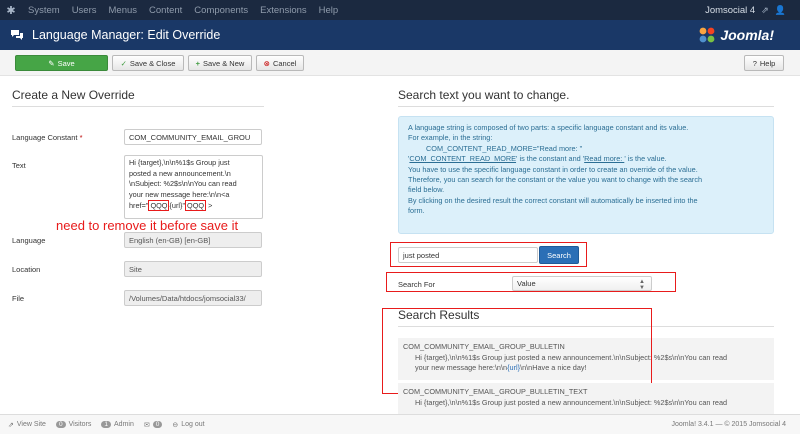 Image resolution: width=800 pixels, height=434 pixels. What do you see at coordinates (329, 10) in the screenshot?
I see `menu-help: Help` at bounding box center [329, 10].